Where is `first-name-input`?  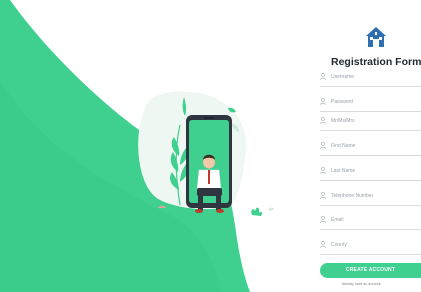
first-name-input is located at coordinates (376, 146).